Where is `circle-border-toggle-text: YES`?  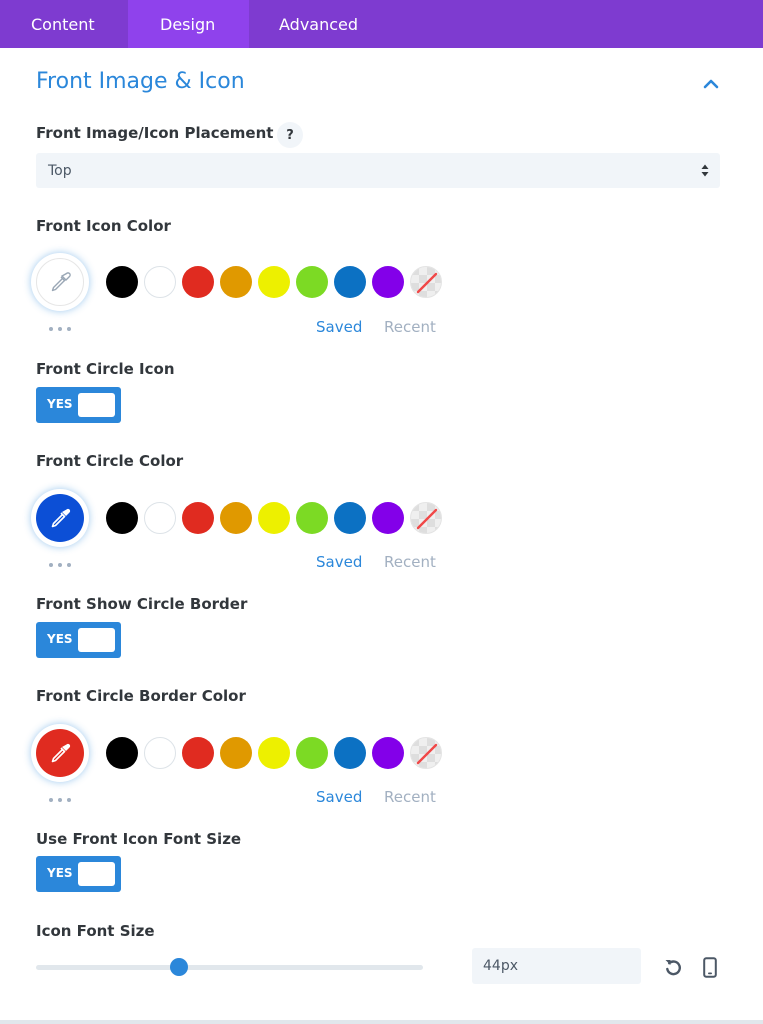 circle-border-toggle-text: YES is located at coordinates (60, 639).